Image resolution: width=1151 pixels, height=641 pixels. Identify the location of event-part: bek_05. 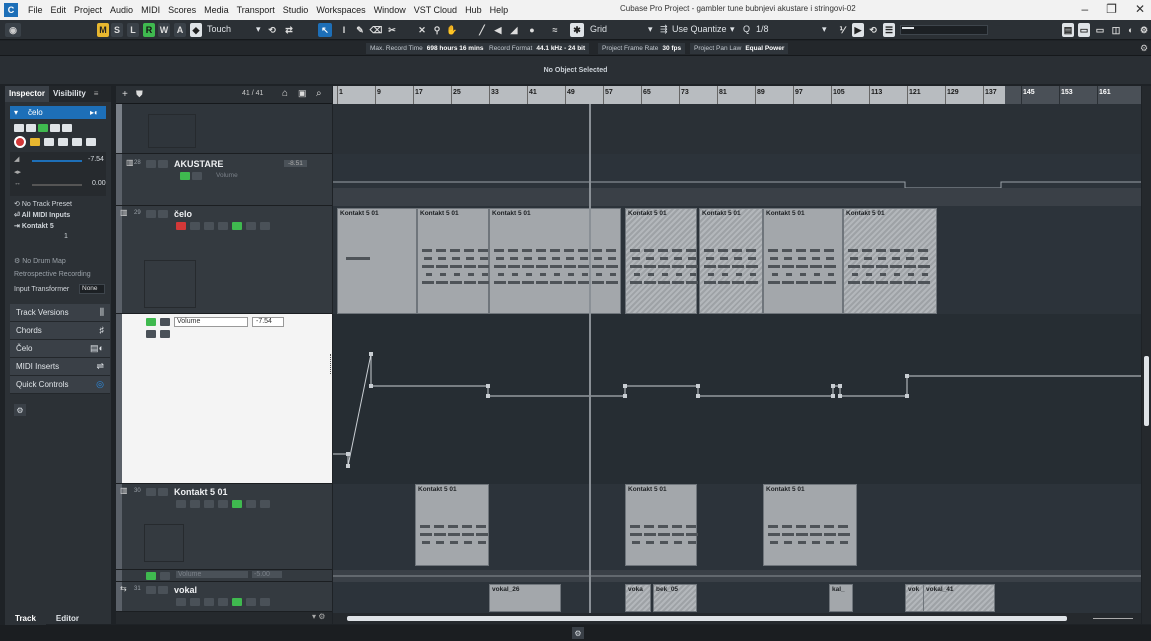
(675, 598).